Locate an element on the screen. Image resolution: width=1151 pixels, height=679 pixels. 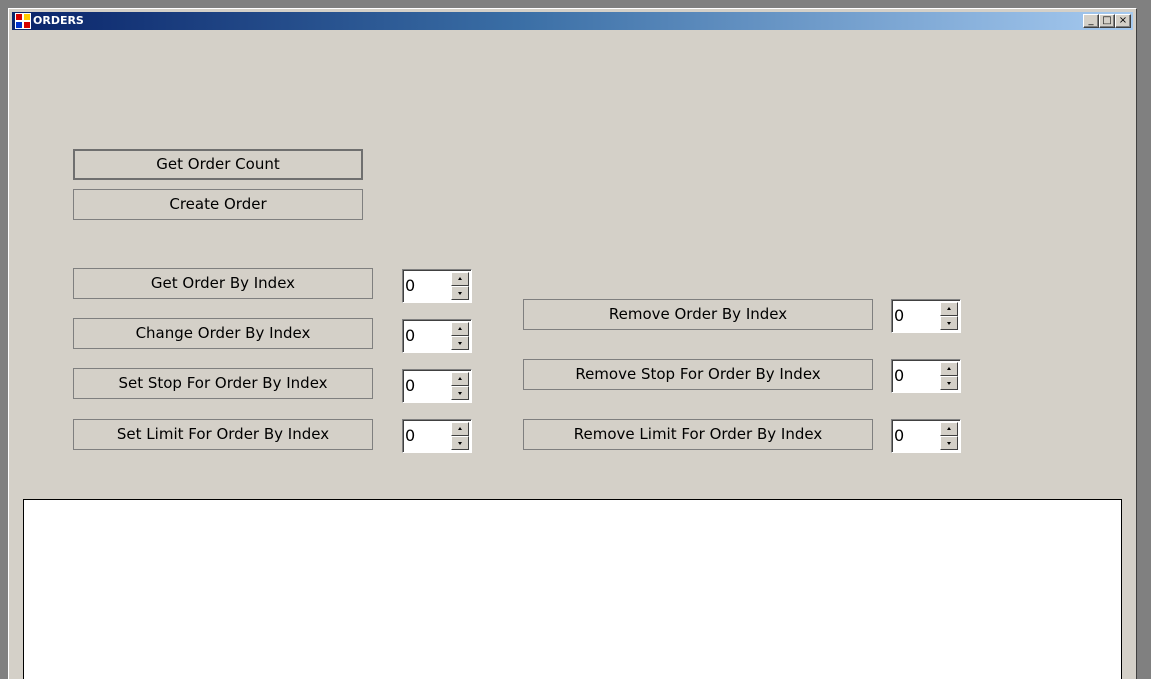
close-button: × is located at coordinates (1123, 21).